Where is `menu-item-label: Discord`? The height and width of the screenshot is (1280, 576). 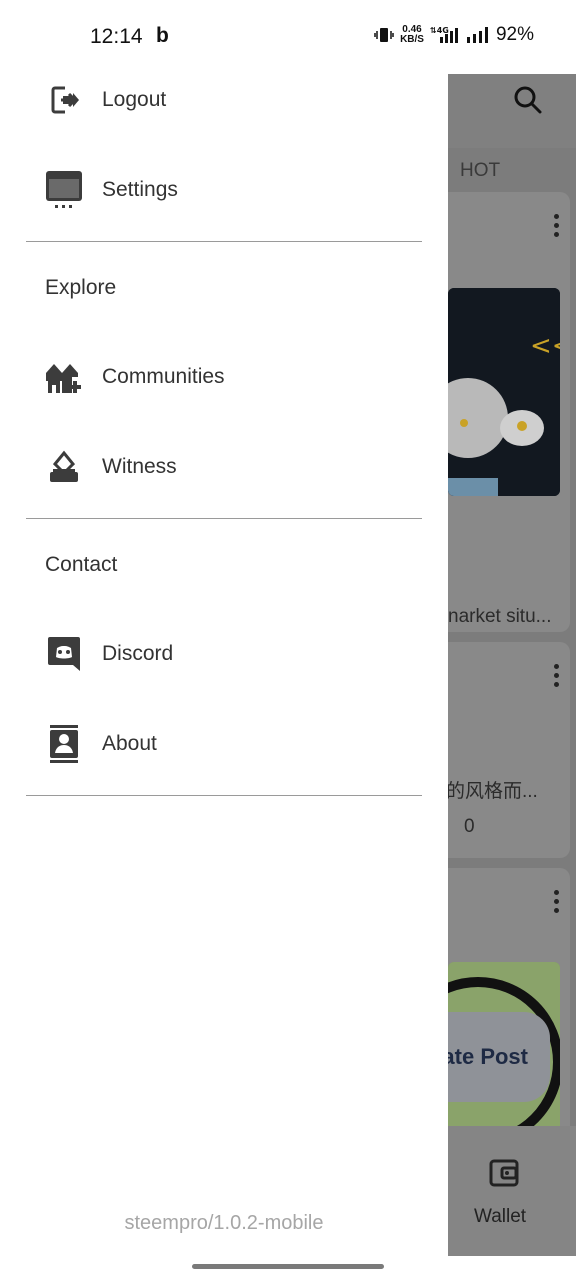
menu-item-label: Discord is located at coordinates (138, 653).